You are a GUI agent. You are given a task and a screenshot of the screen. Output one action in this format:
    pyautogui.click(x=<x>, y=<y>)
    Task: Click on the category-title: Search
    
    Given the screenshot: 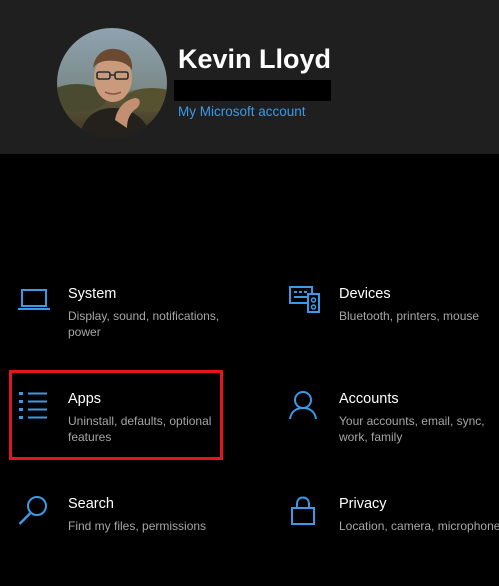 What is the action you would take?
    pyautogui.click(x=91, y=504)
    